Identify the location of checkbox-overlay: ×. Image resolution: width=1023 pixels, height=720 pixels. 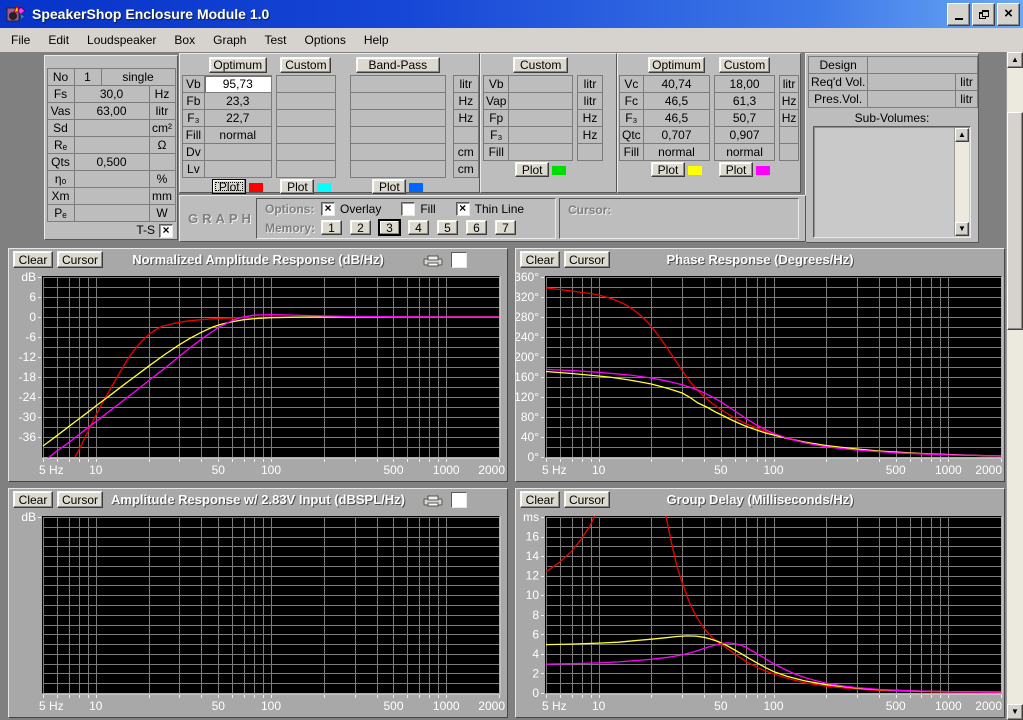
(328, 208).